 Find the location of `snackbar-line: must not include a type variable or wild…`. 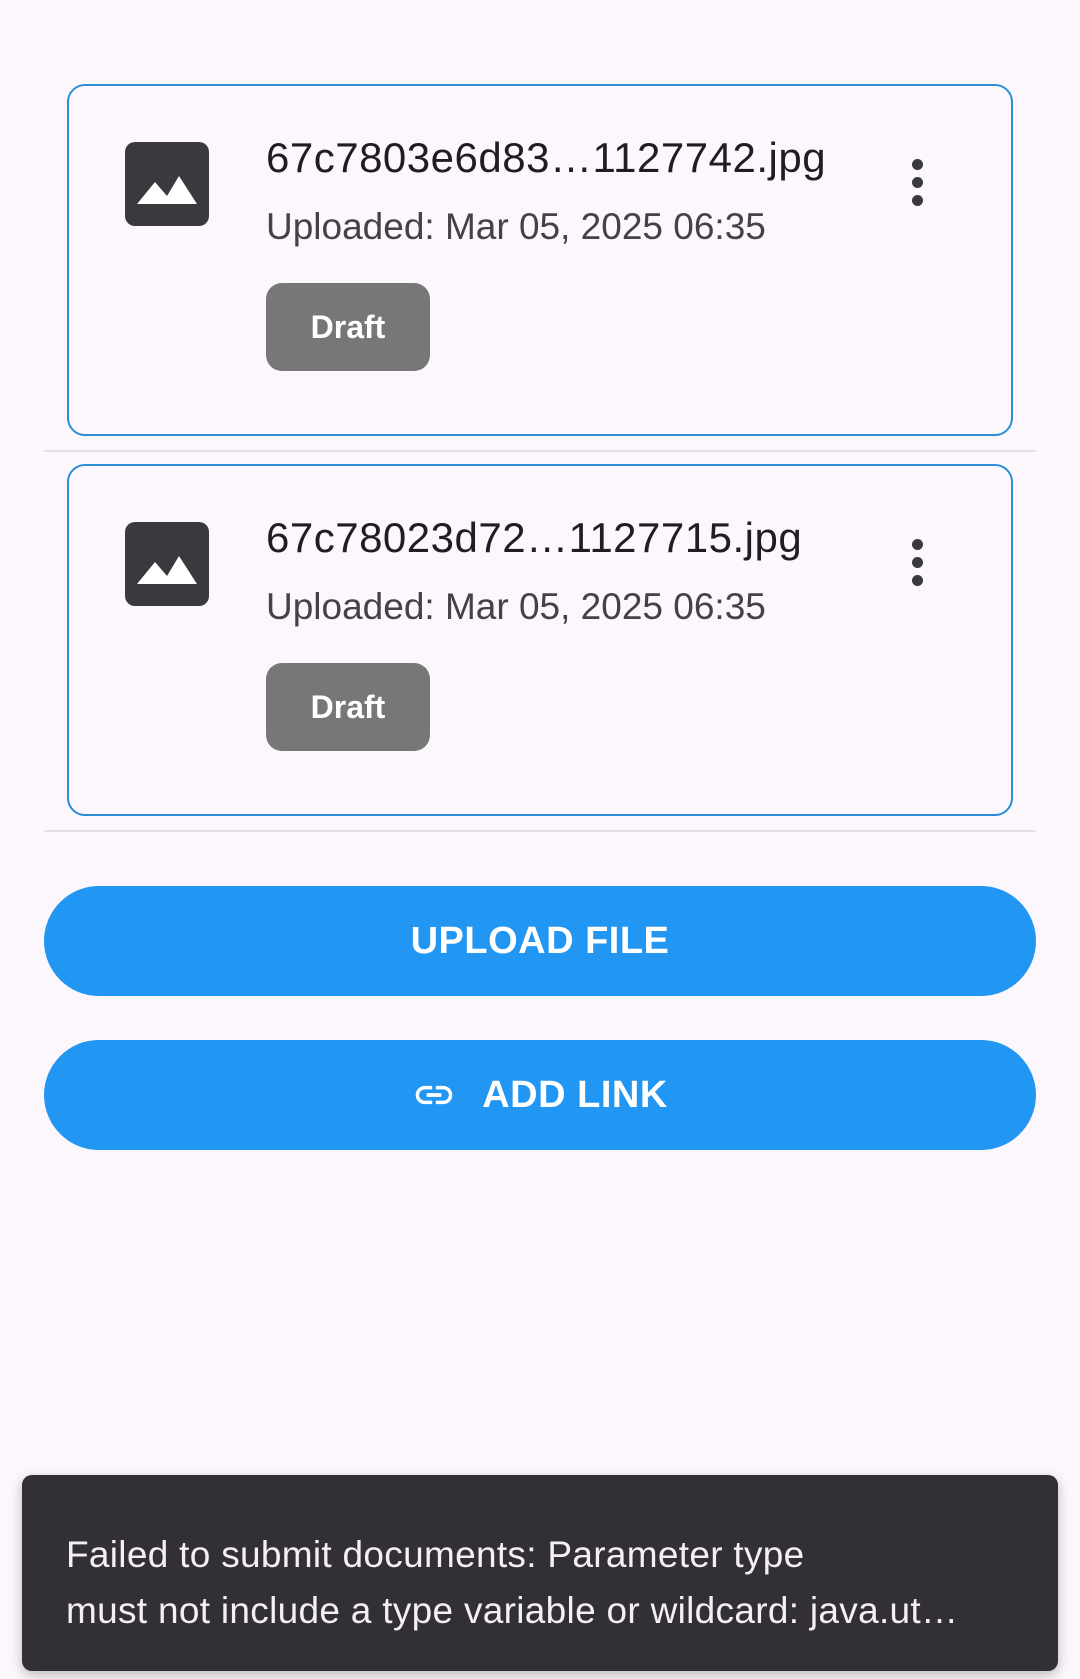

snackbar-line: must not include a type variable or wild… is located at coordinates (512, 1610).